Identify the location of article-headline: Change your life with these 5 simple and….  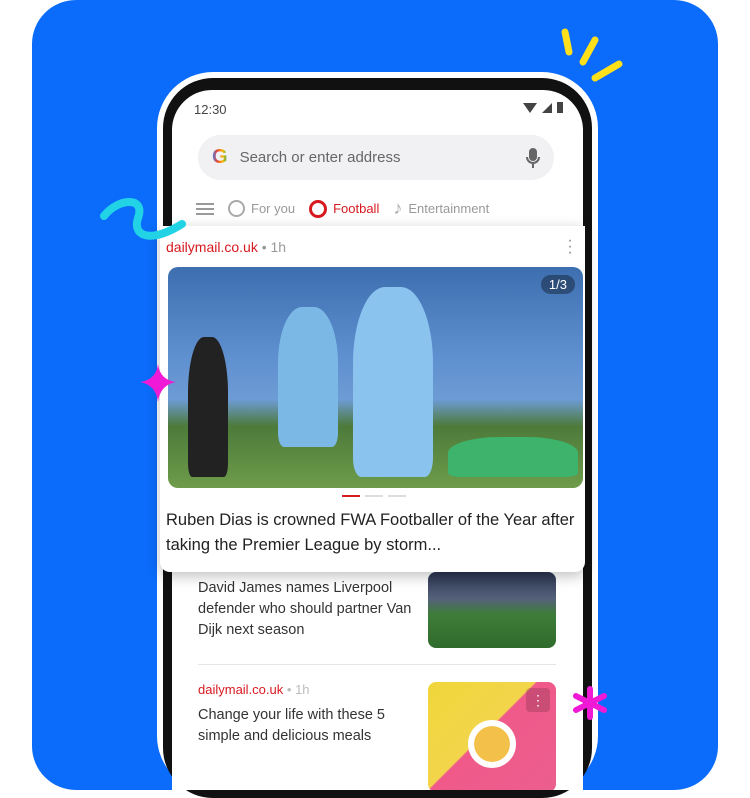
(291, 725).